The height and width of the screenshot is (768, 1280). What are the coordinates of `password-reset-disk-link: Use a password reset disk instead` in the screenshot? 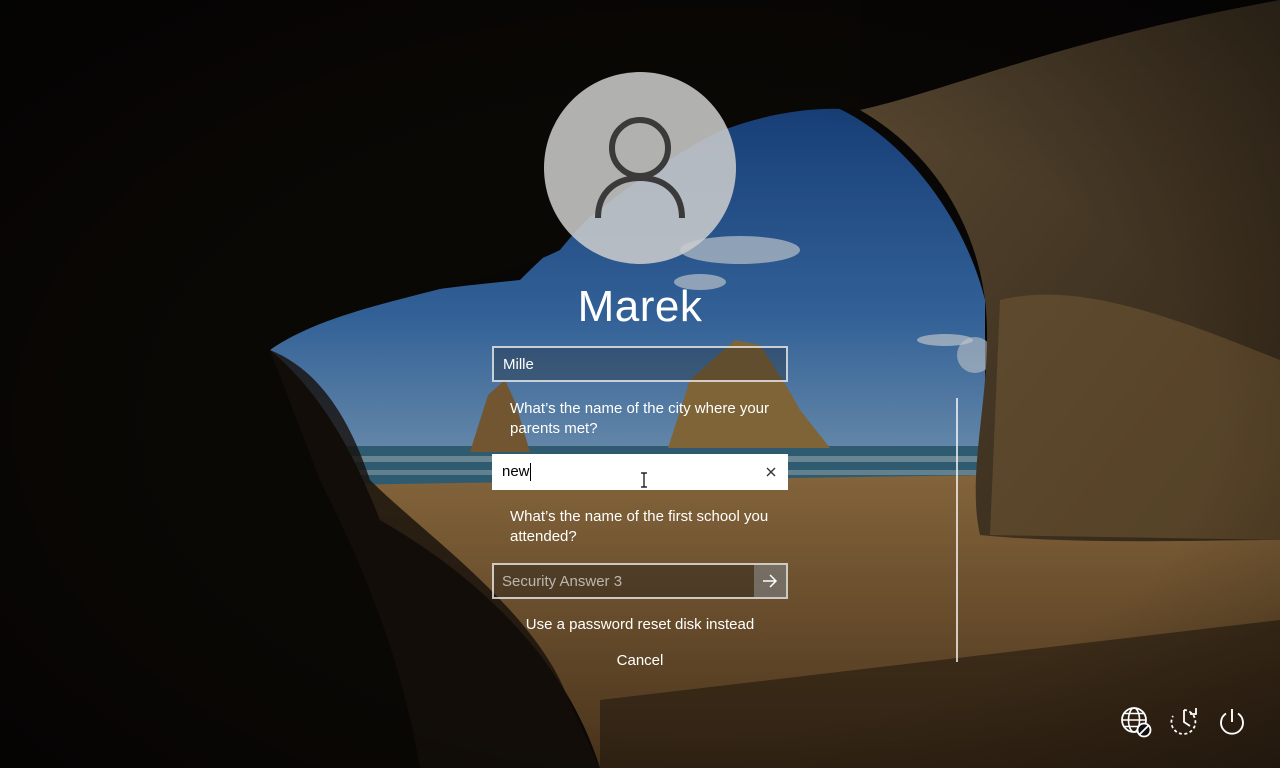 It's located at (640, 624).